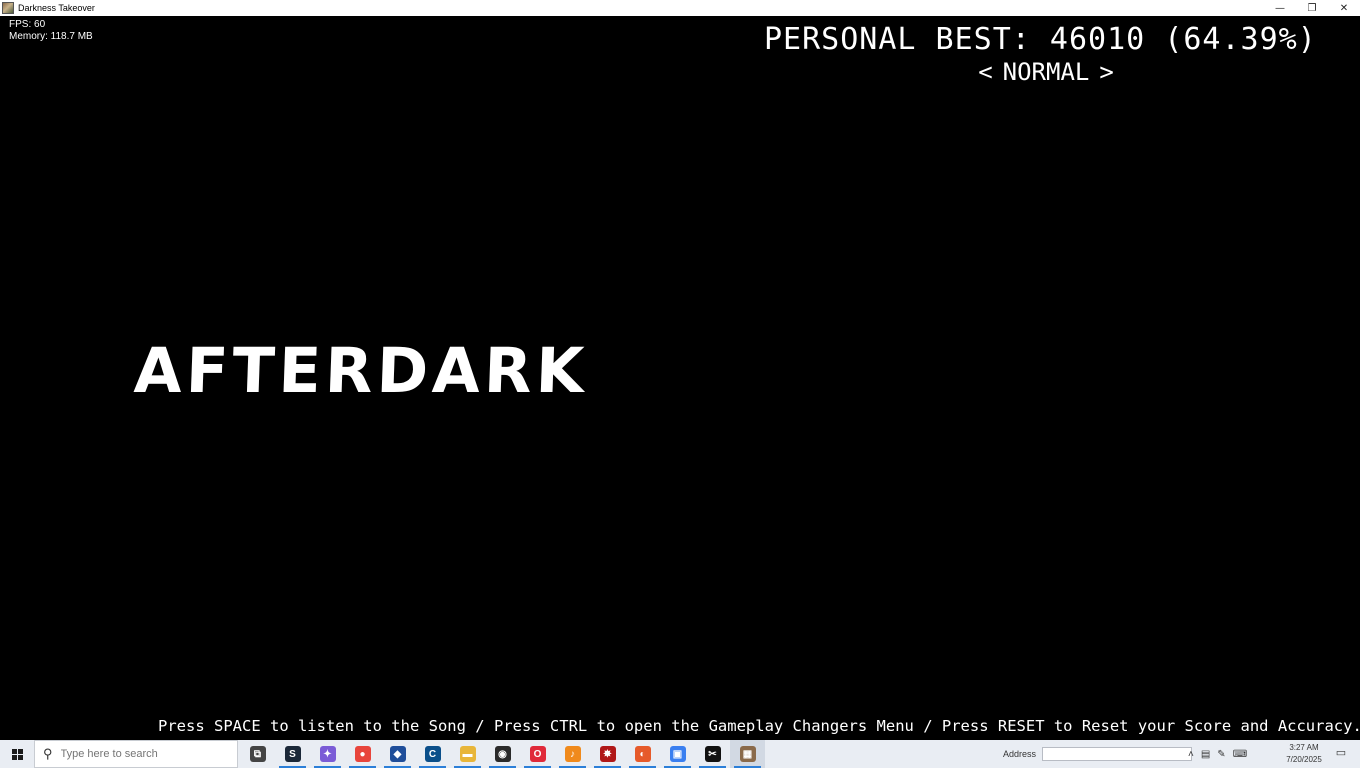 The height and width of the screenshot is (768, 1360). Describe the element at coordinates (1106, 72) in the screenshot. I see `difficulty-right-arrow: >` at that location.